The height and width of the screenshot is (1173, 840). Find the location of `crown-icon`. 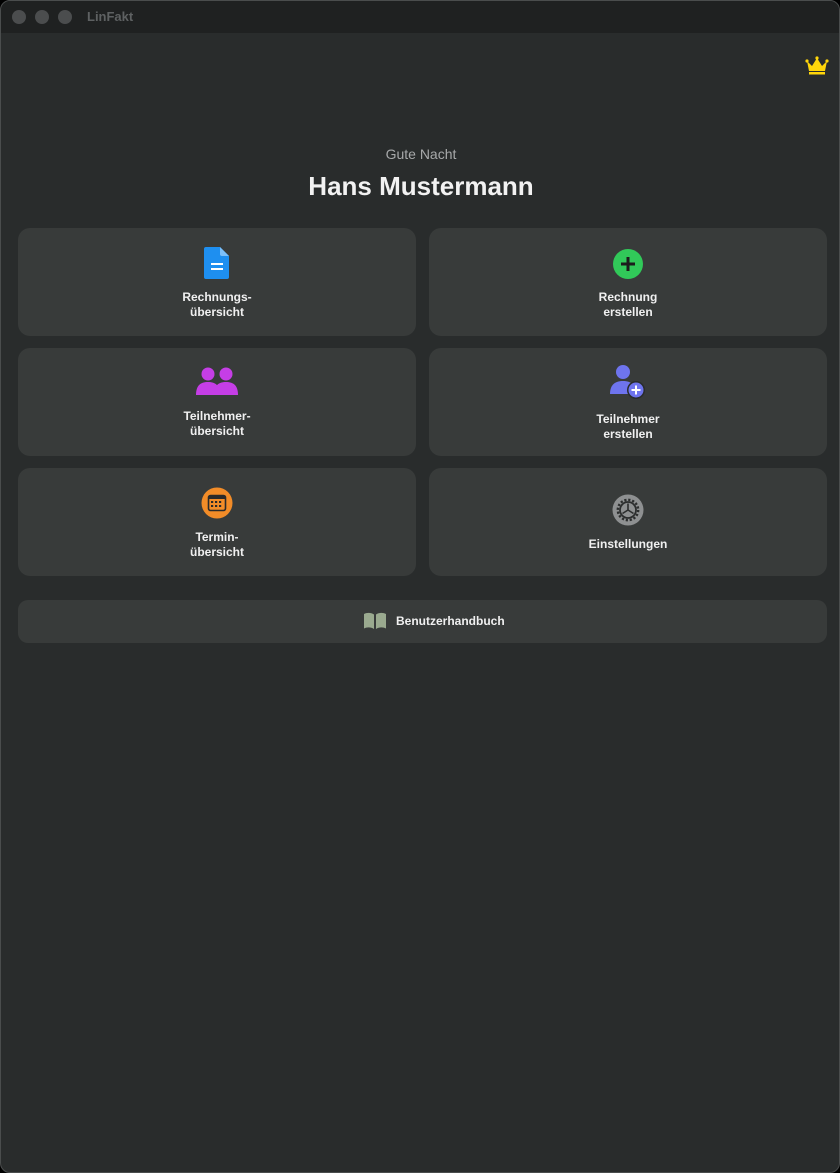

crown-icon is located at coordinates (817, 66).